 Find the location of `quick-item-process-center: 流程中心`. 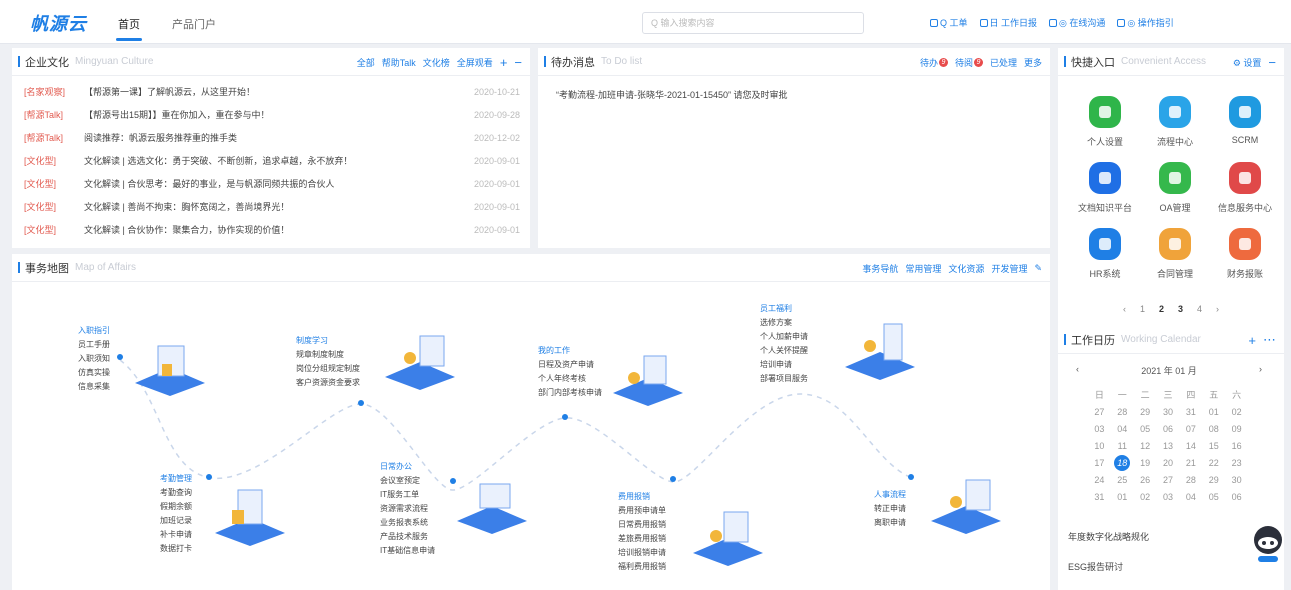

quick-item-process-center: 流程中心 is located at coordinates (1175, 122).